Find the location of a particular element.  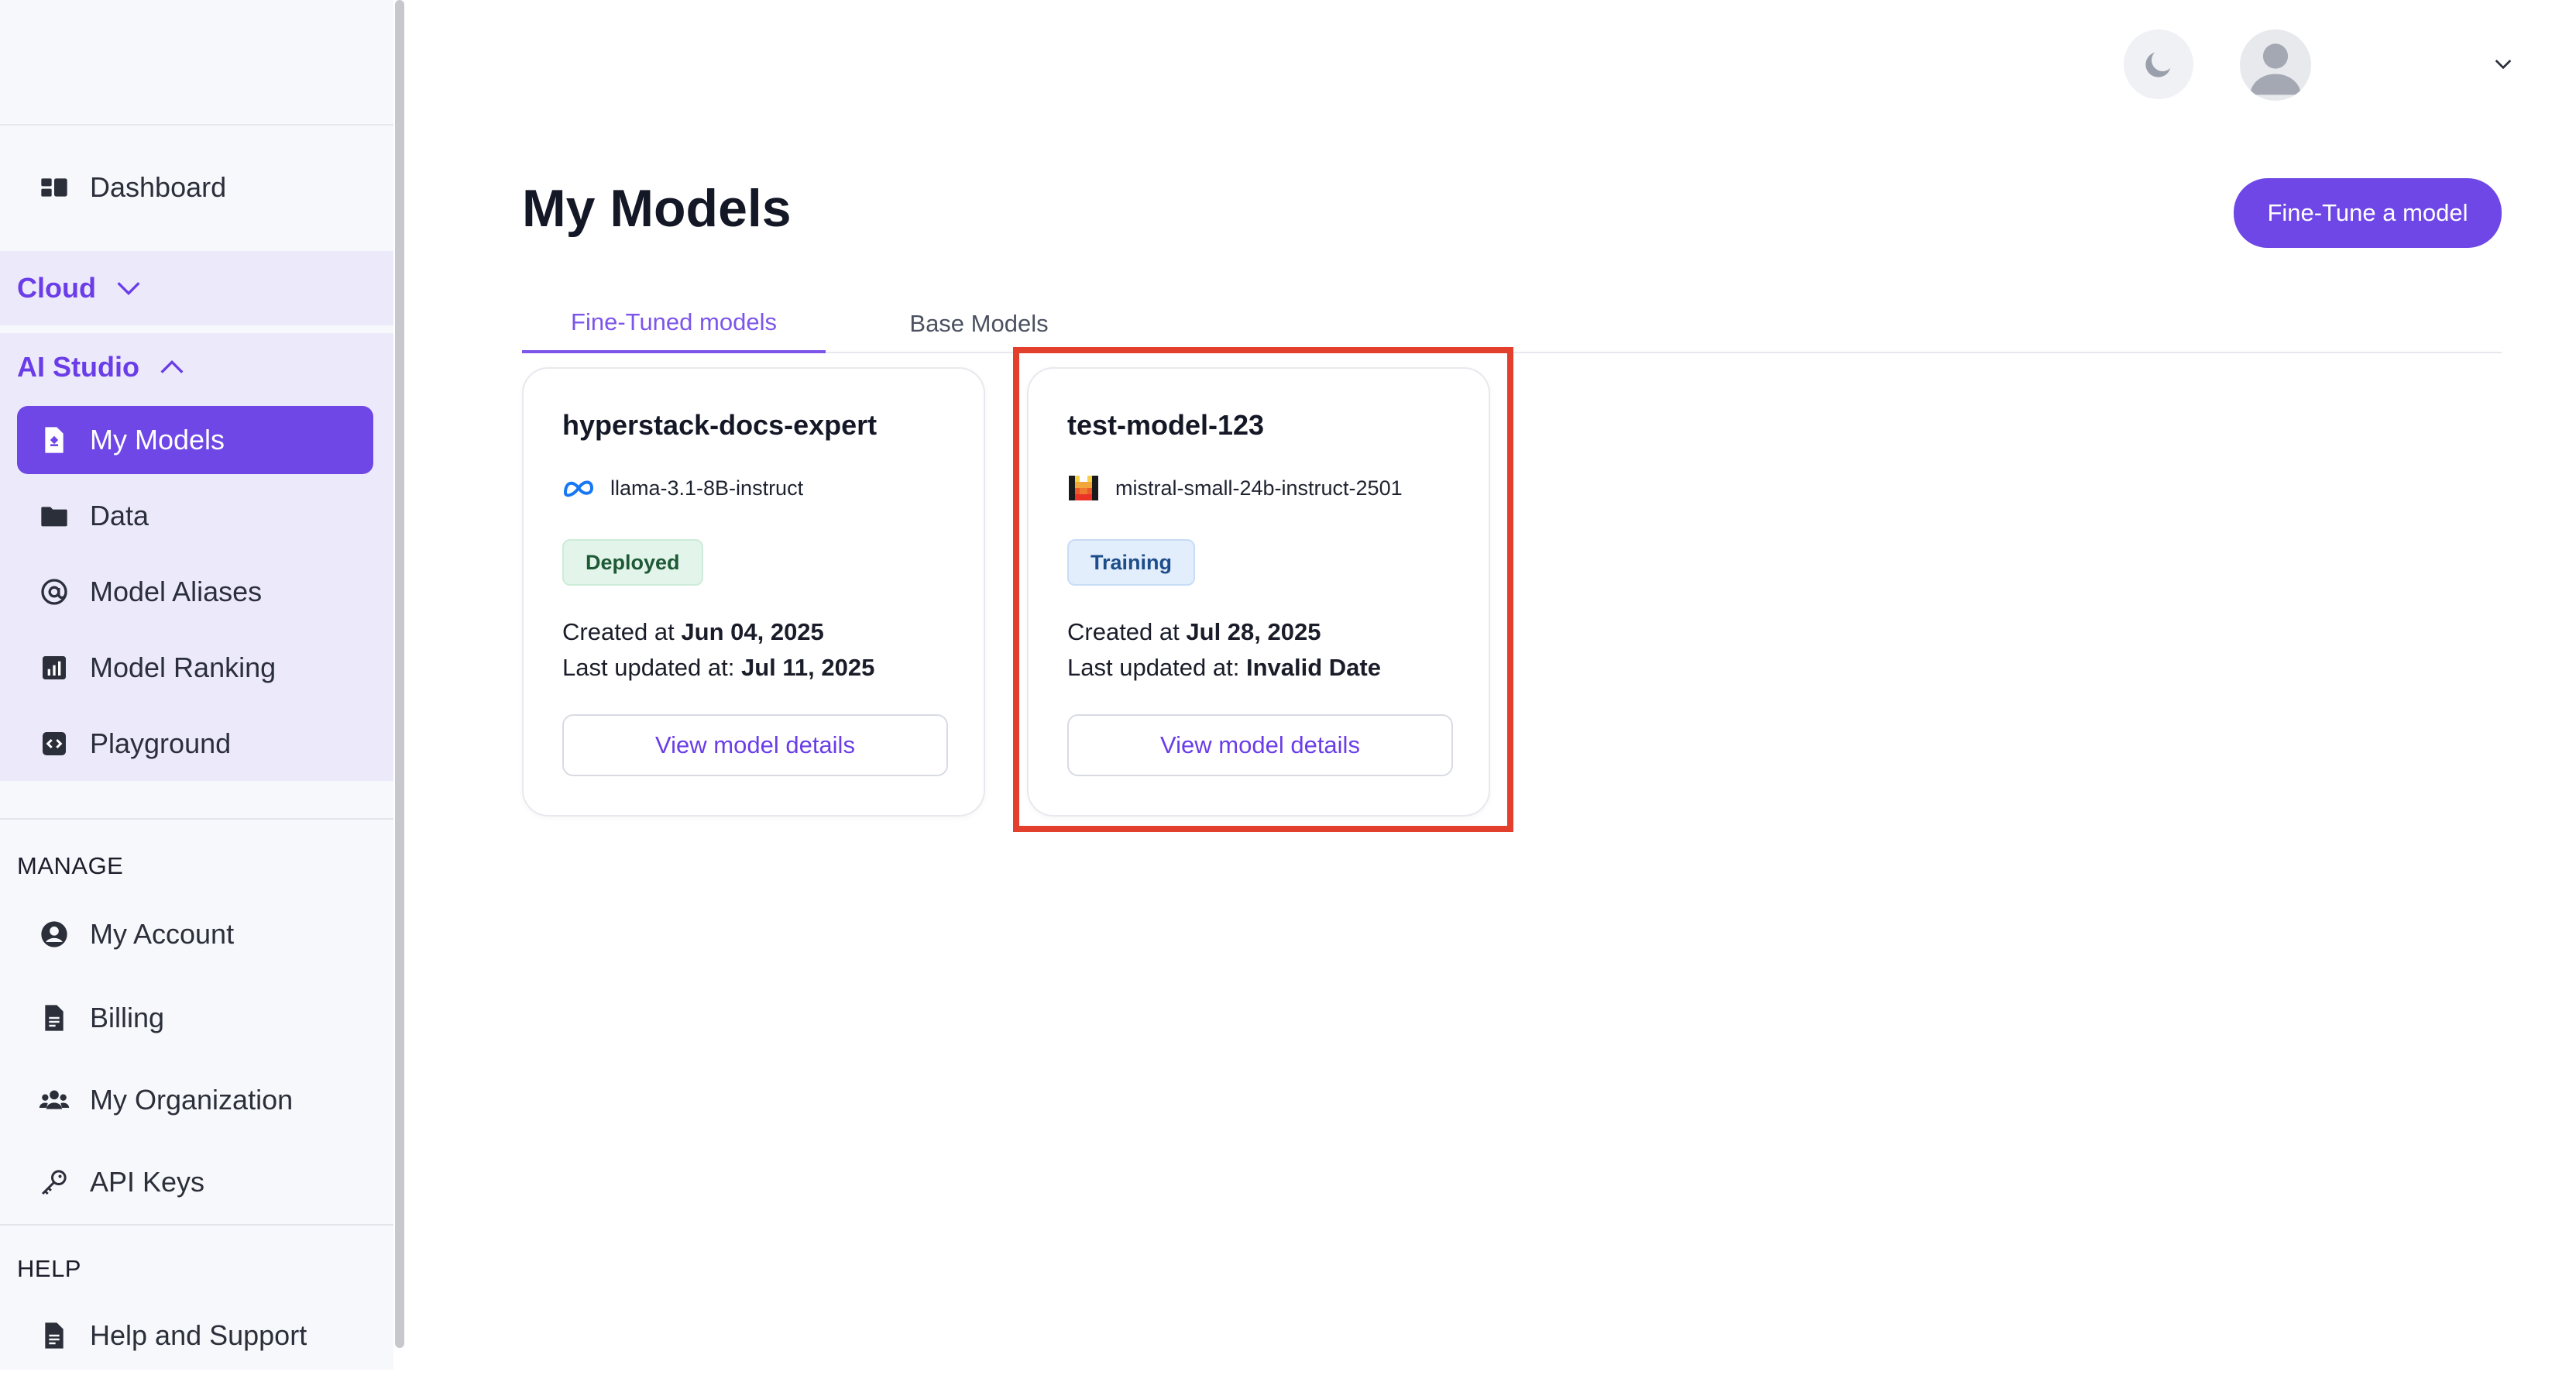

base-model-row: llama-3.1-8B-instruct is located at coordinates (682, 488).